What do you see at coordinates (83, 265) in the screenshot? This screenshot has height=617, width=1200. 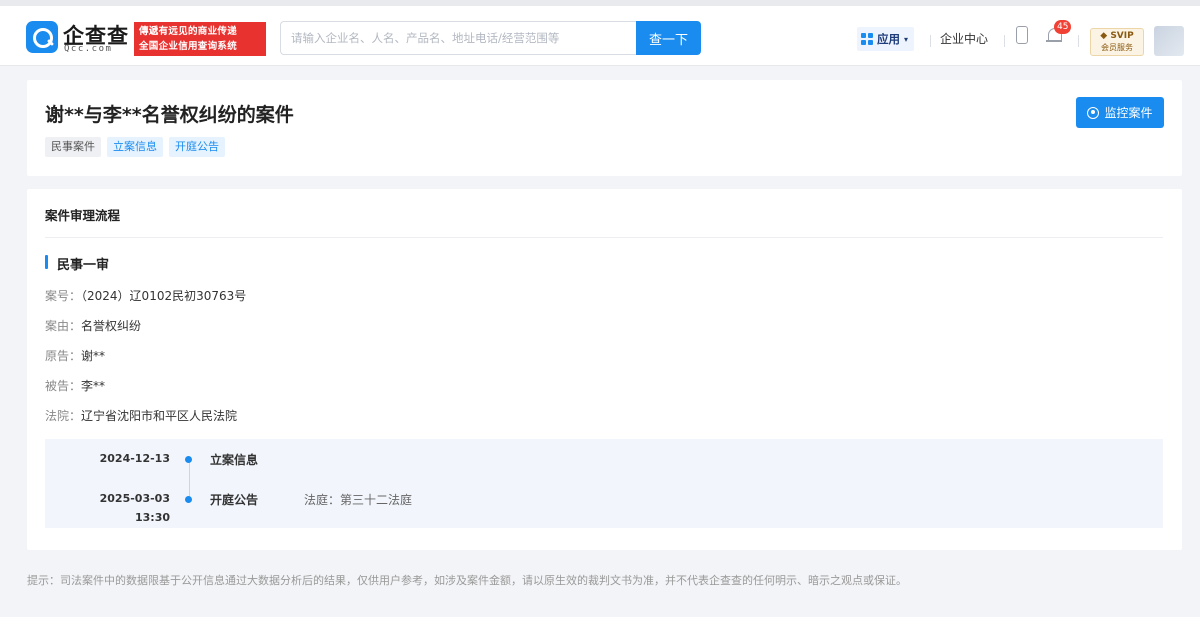 I see `stage-title: 民事一审` at bounding box center [83, 265].